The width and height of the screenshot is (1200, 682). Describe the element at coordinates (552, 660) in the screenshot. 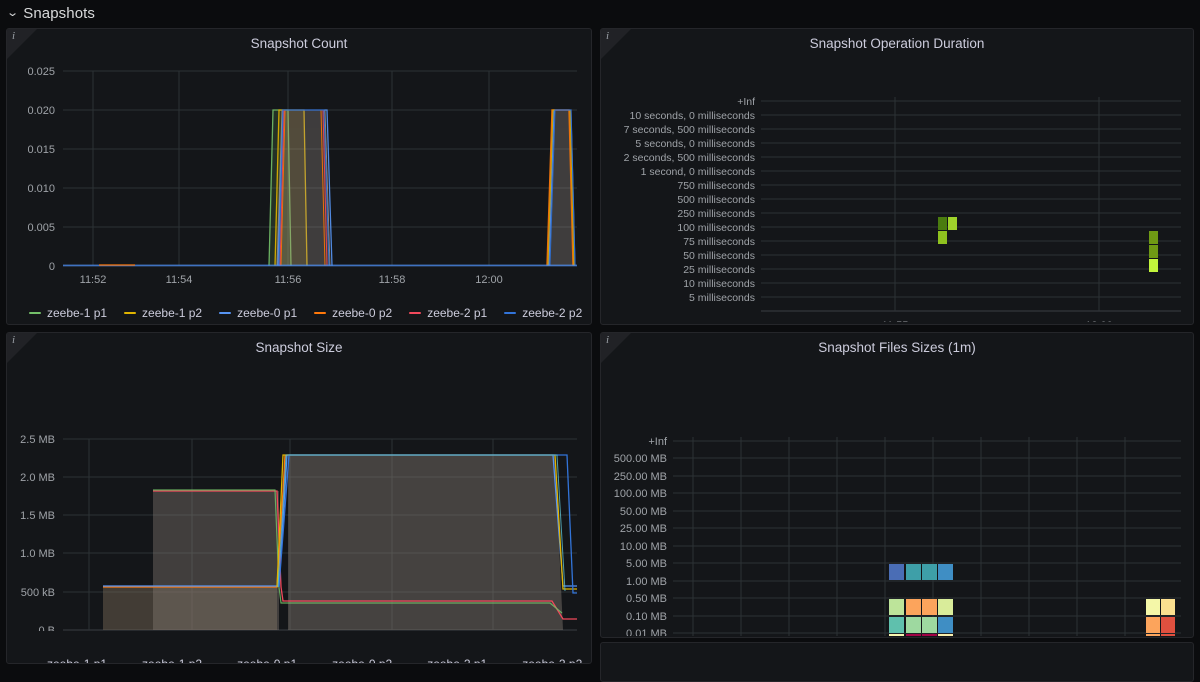

I see `legend-label: zeebe-2 p2` at that location.